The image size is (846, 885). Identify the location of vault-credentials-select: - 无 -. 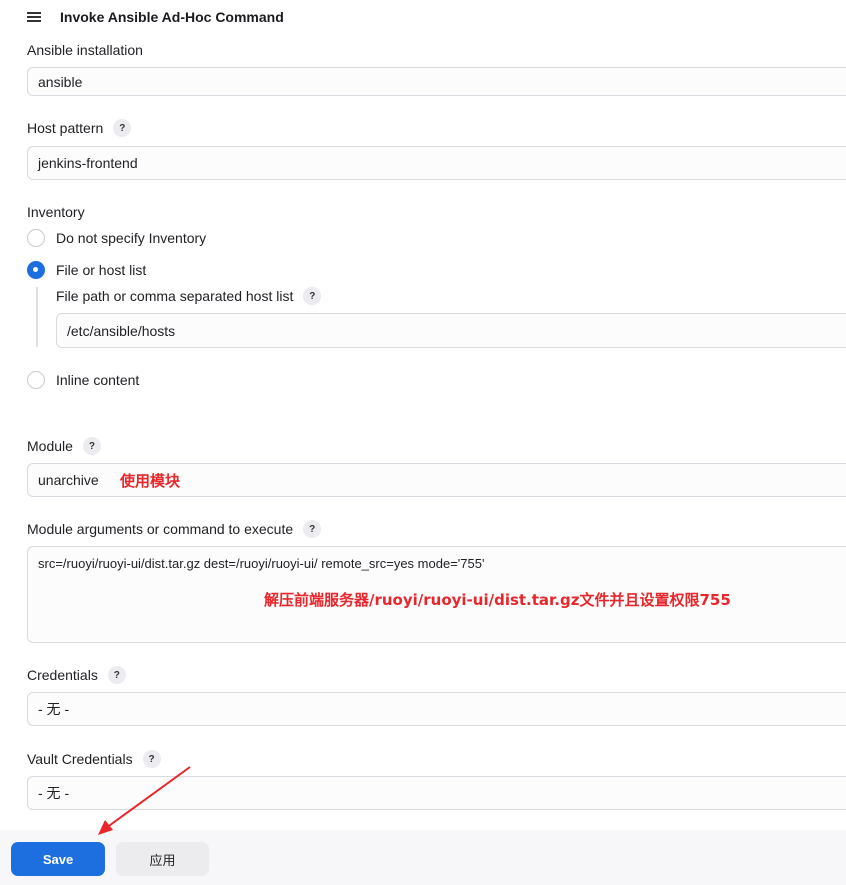
(436, 793).